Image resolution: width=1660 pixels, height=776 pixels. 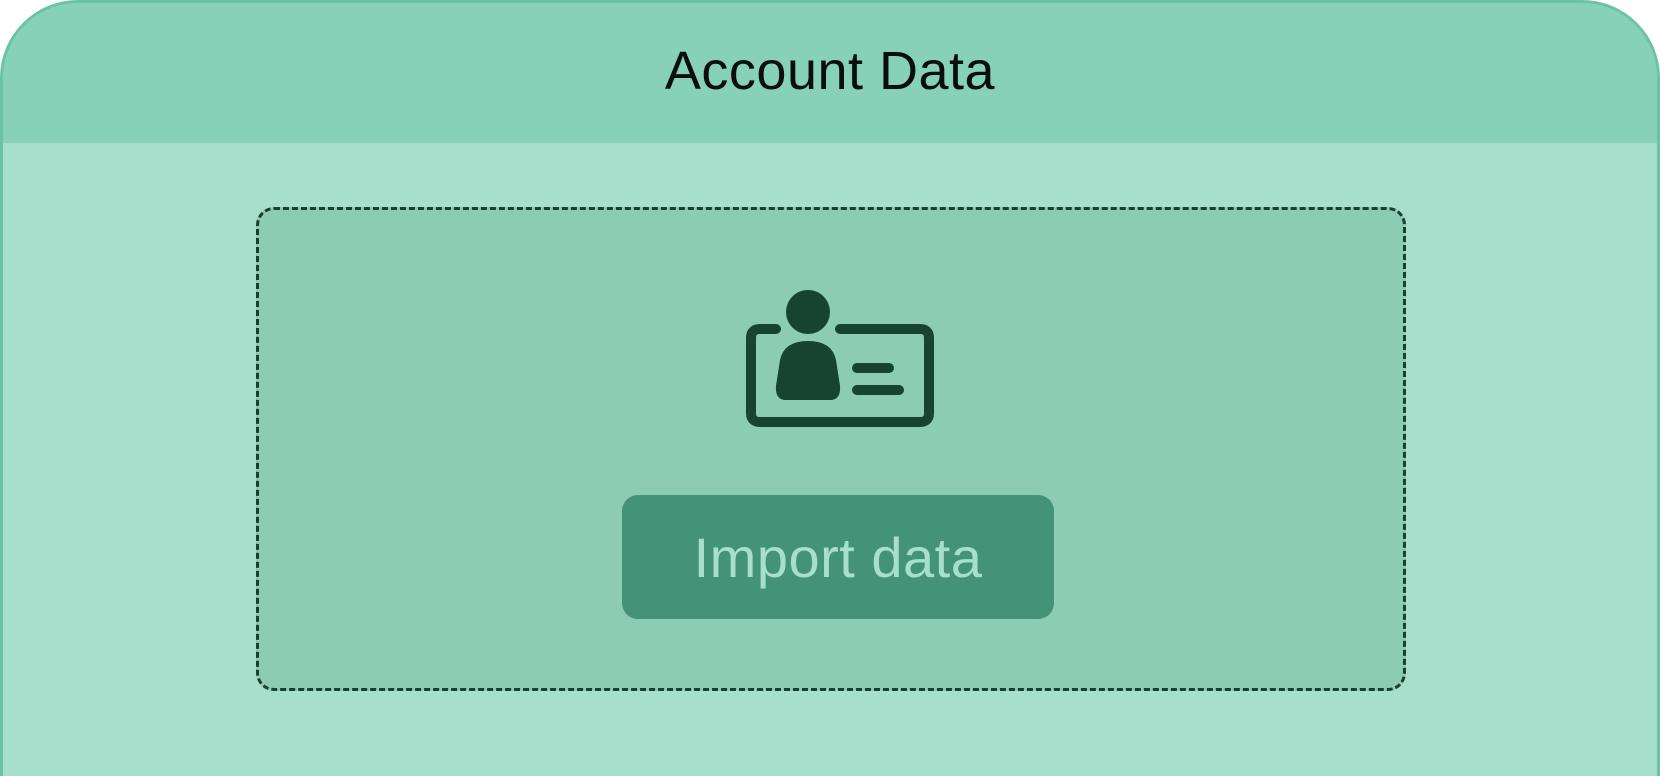 I want to click on import-data-button: Import data, so click(x=838, y=557).